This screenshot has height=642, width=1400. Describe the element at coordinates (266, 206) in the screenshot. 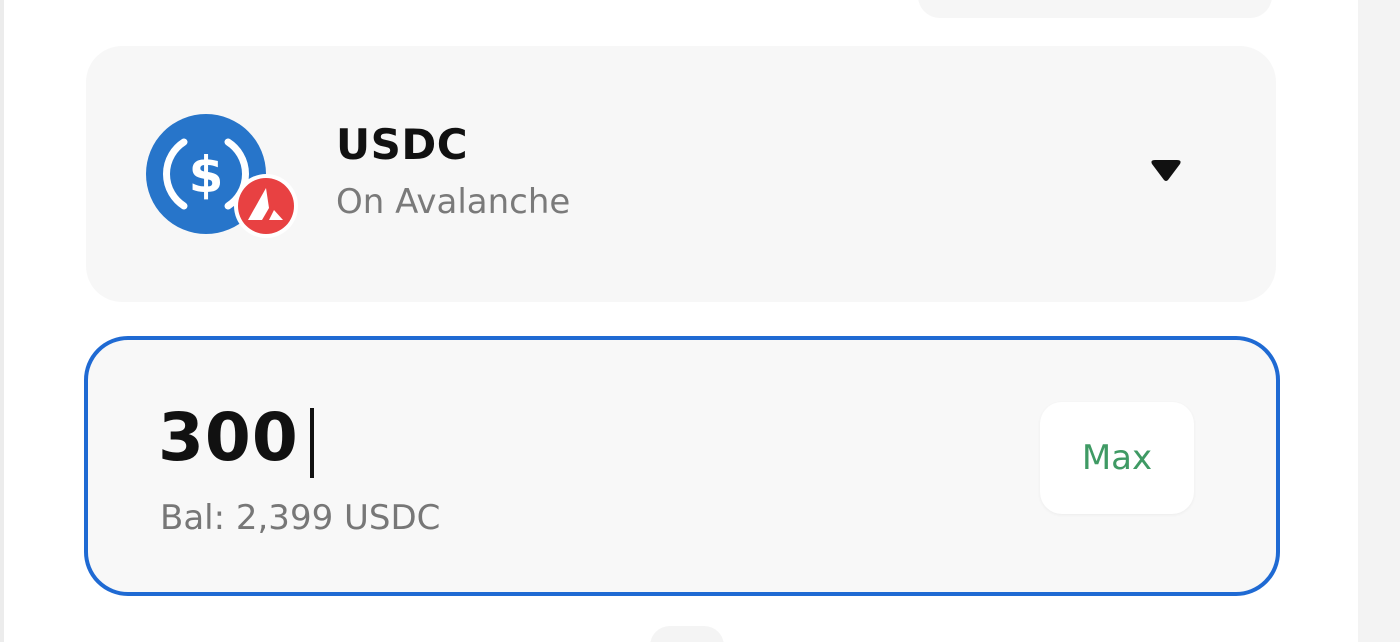

I see `avalanche-badge-icon` at that location.